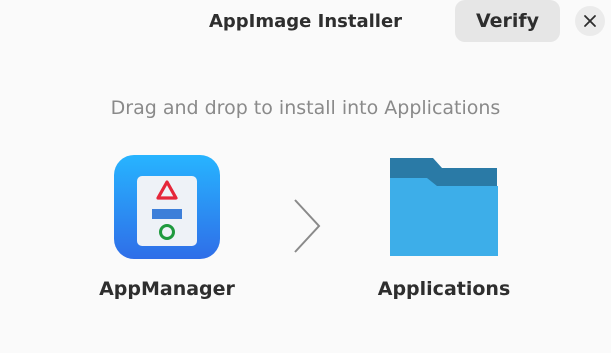 The width and height of the screenshot is (611, 353). I want to click on close-button, so click(590, 21).